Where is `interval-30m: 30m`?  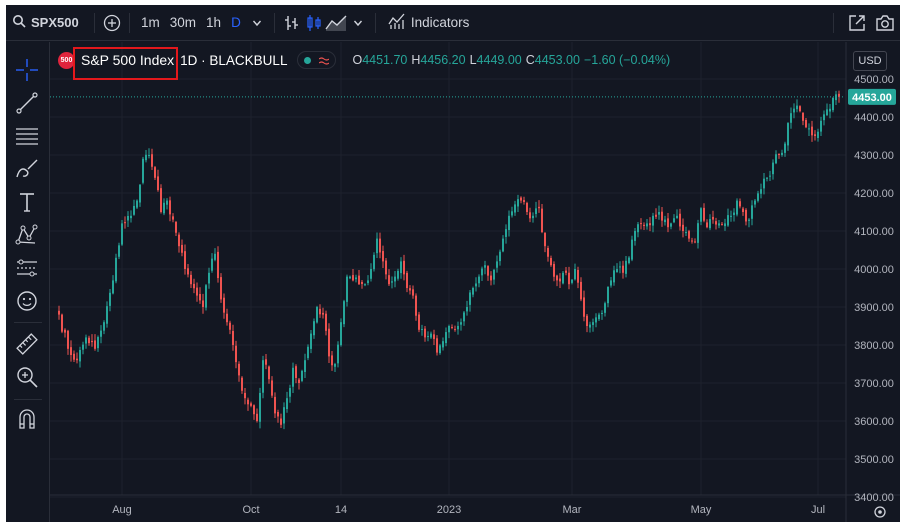
interval-30m: 30m is located at coordinates (183, 23).